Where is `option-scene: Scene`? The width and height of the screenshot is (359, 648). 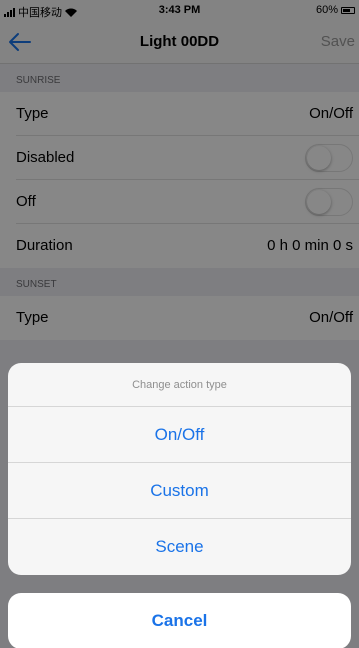
option-scene: Scene is located at coordinates (179, 547).